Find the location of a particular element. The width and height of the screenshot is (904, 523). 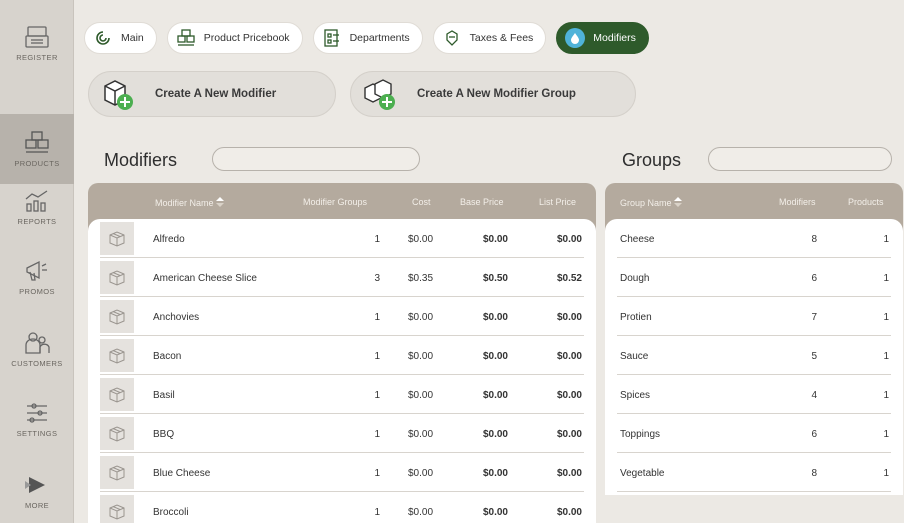

col-group-name: Group Name is located at coordinates (651, 202).